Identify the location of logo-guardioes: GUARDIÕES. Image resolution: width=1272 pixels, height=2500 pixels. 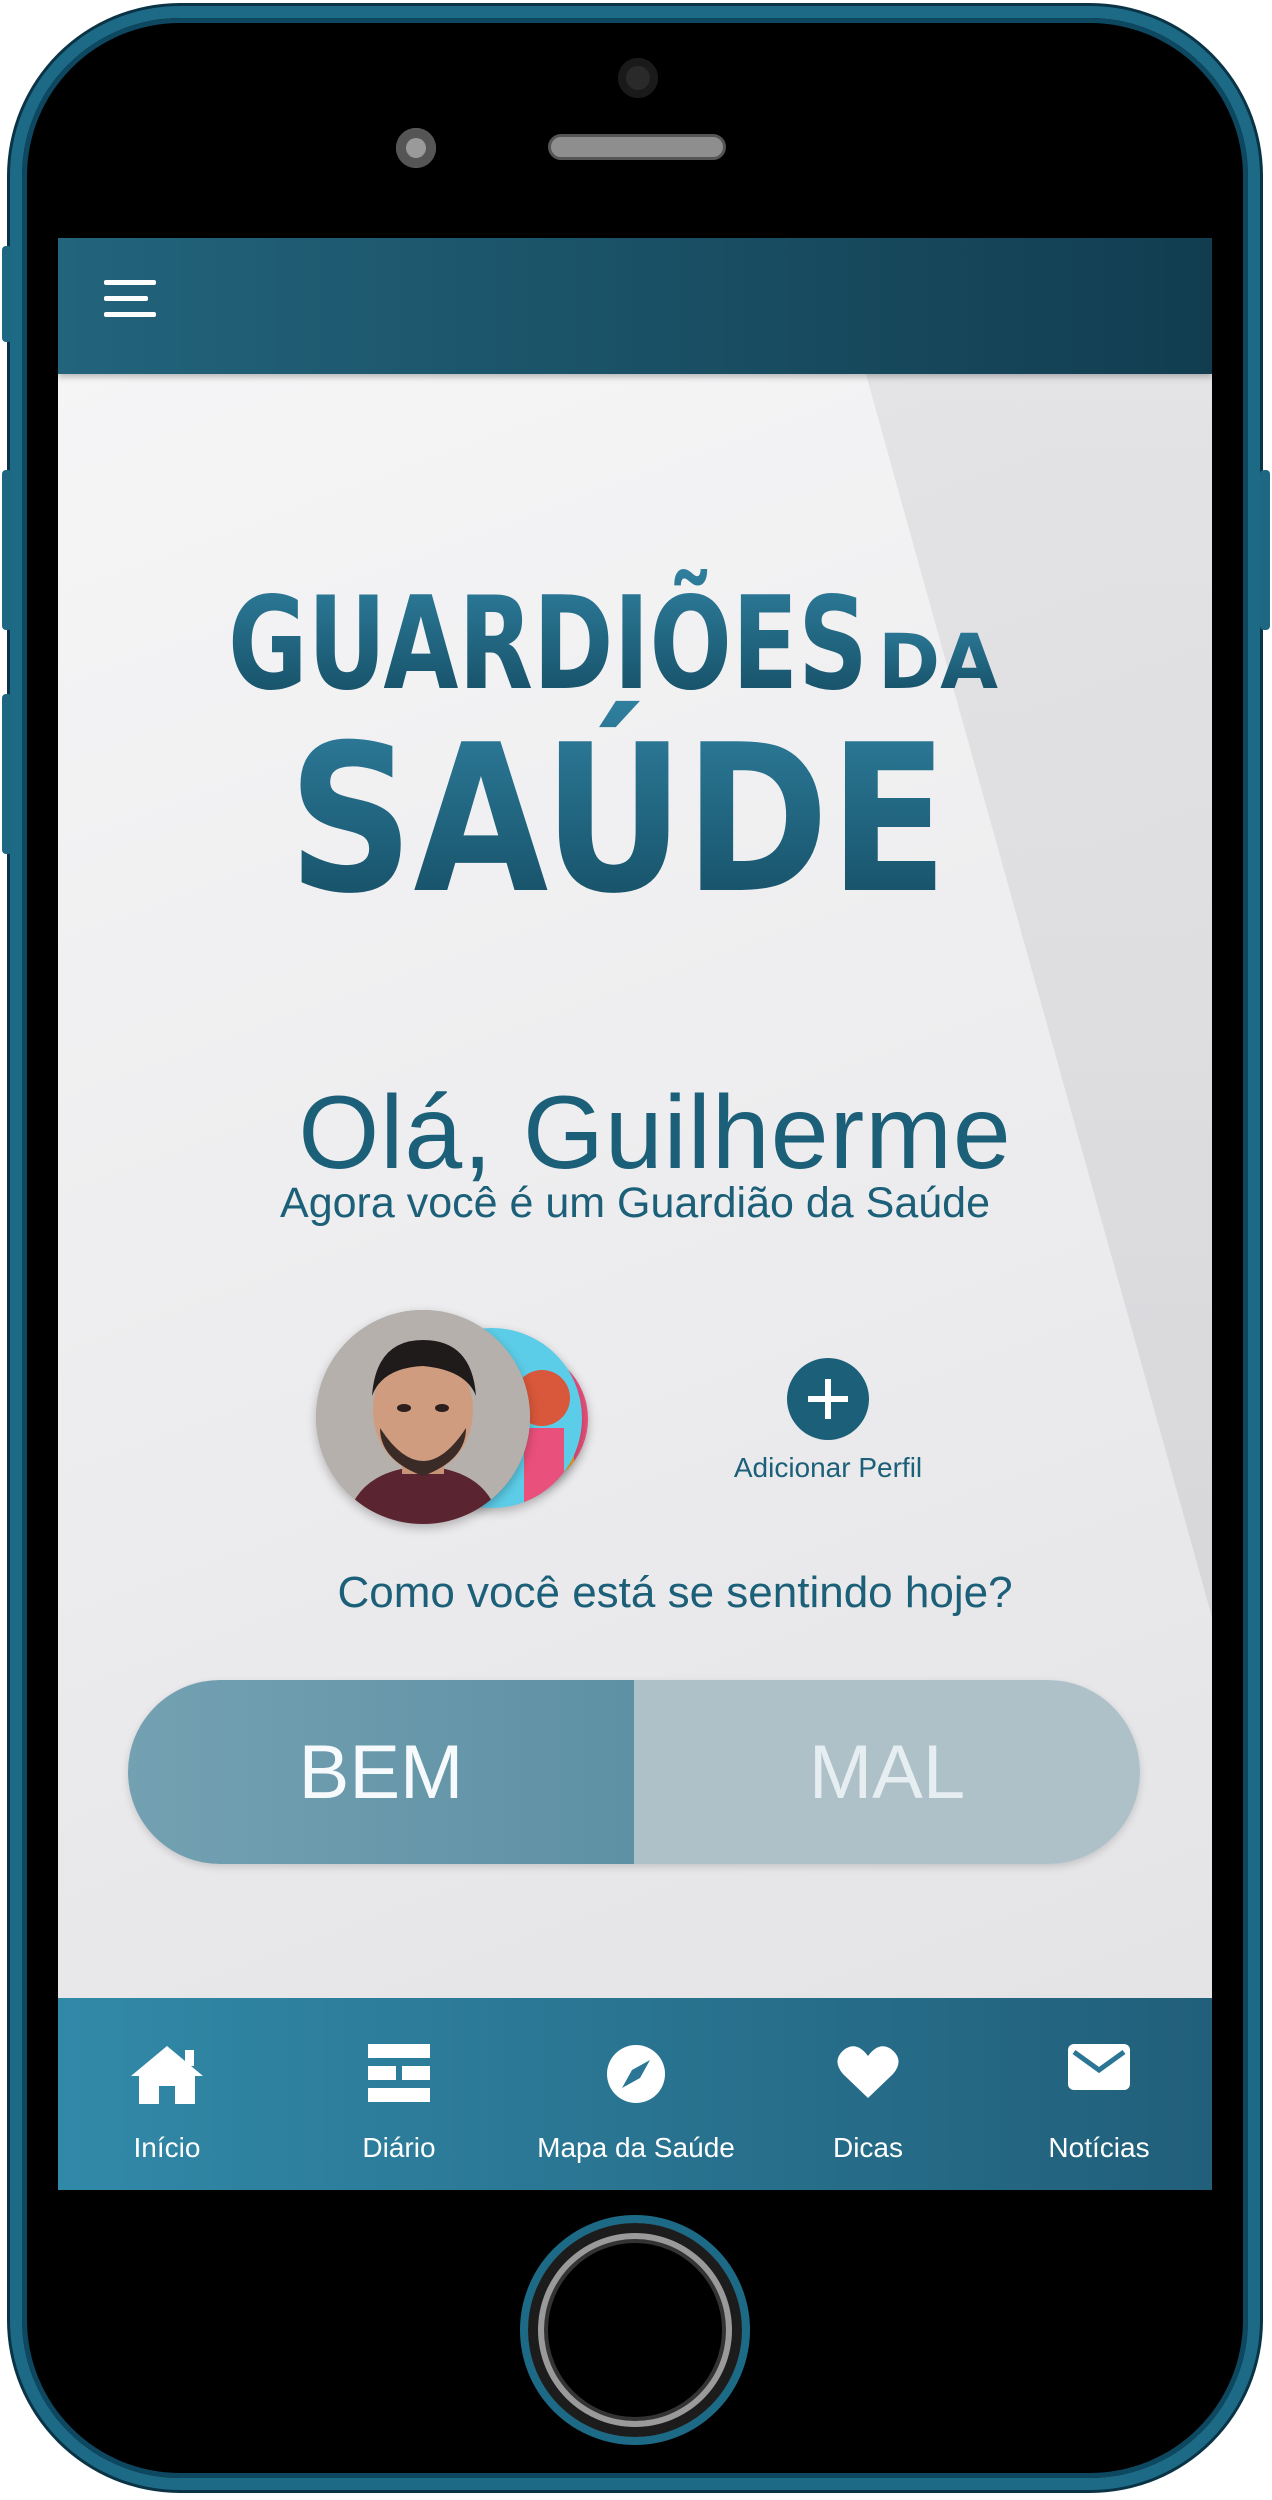
(548, 644).